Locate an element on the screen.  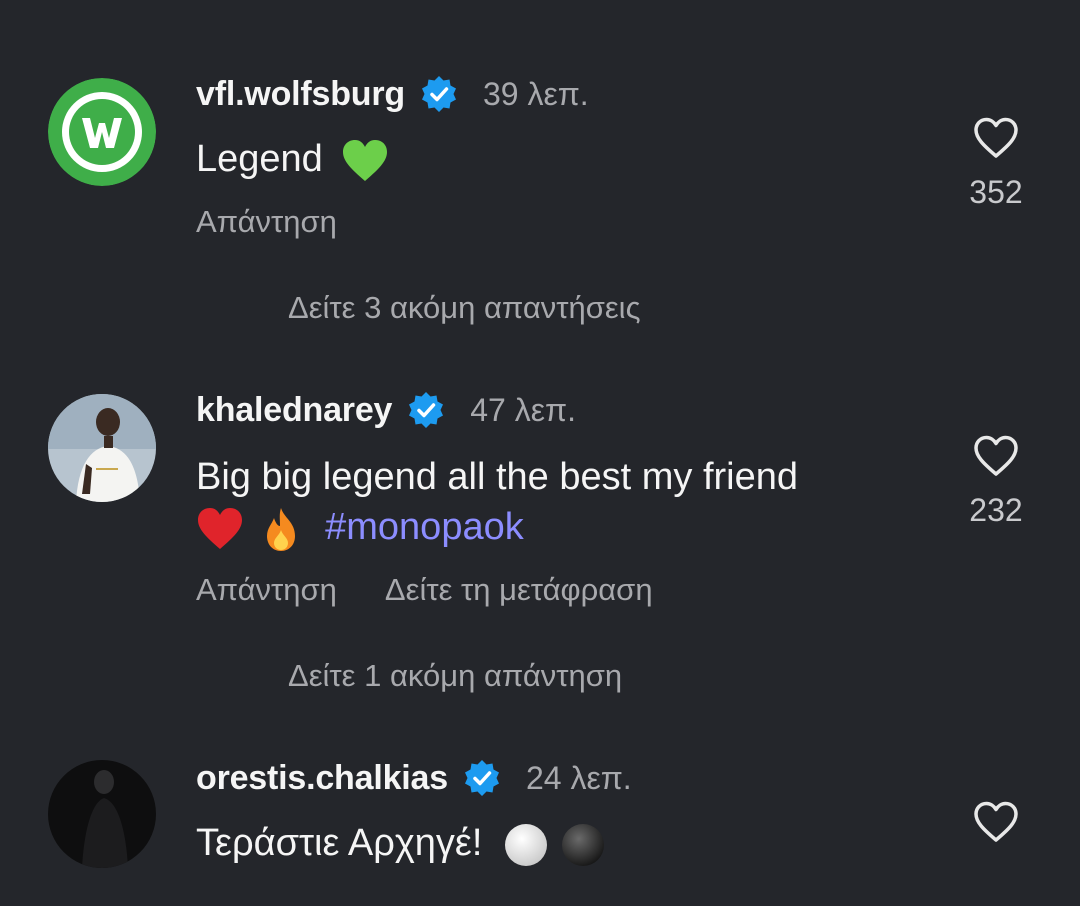
comment-actions: Απάντηση is located at coordinates (290, 222).